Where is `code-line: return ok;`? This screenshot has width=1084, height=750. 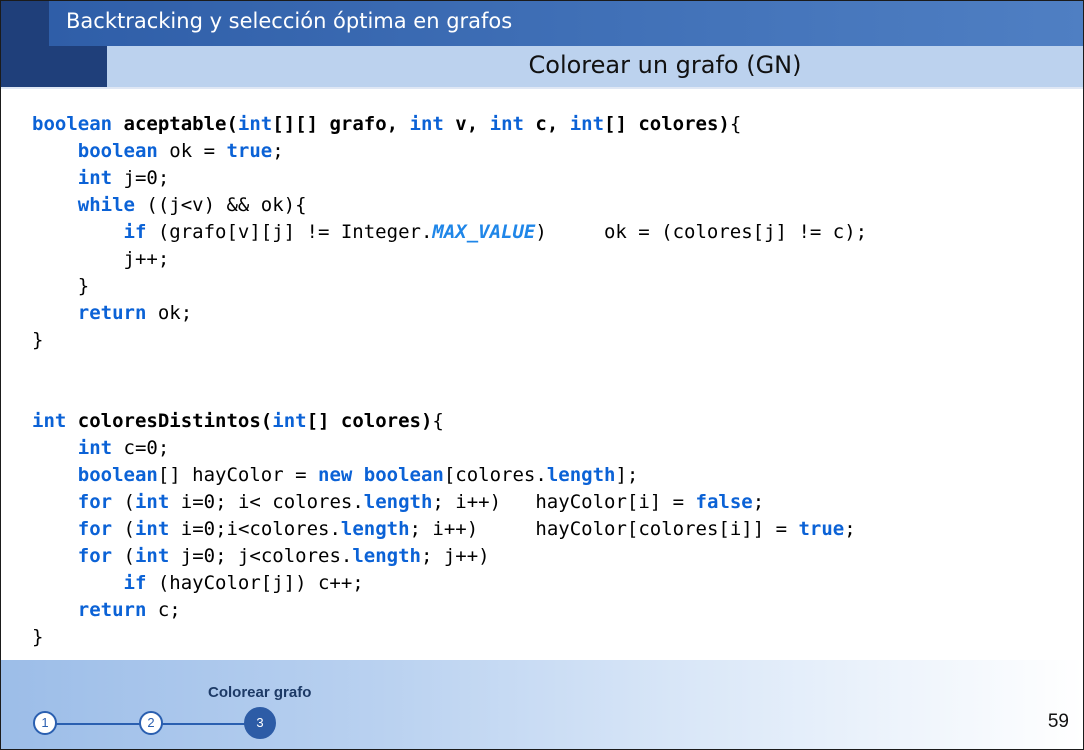
code-line: return ok; is located at coordinates (552, 313).